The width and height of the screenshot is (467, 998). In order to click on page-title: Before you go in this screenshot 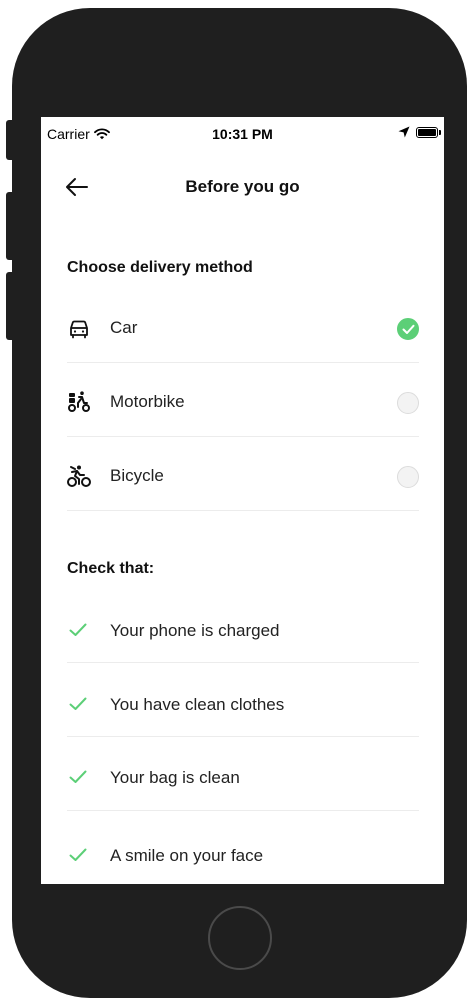, I will do `click(242, 186)`.